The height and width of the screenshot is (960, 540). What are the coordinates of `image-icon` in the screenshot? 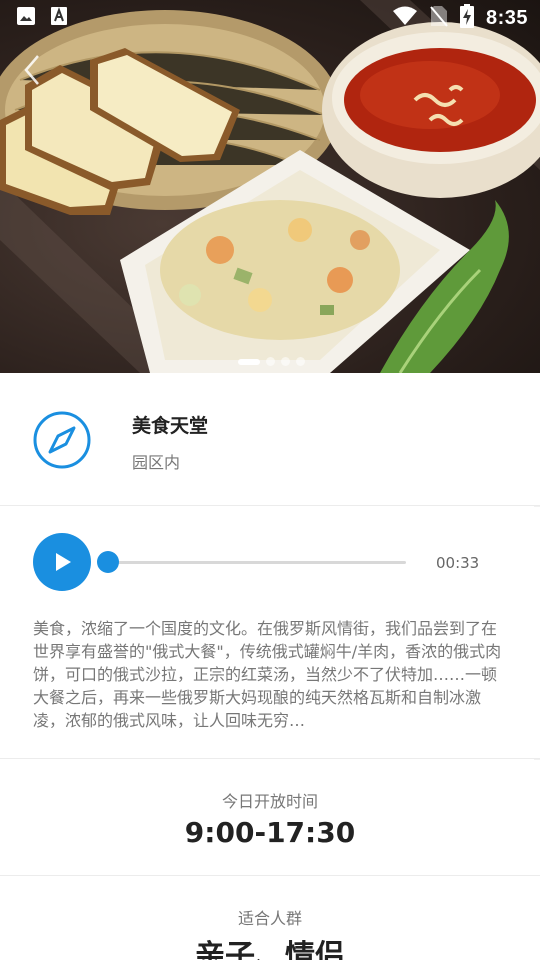 It's located at (26, 18).